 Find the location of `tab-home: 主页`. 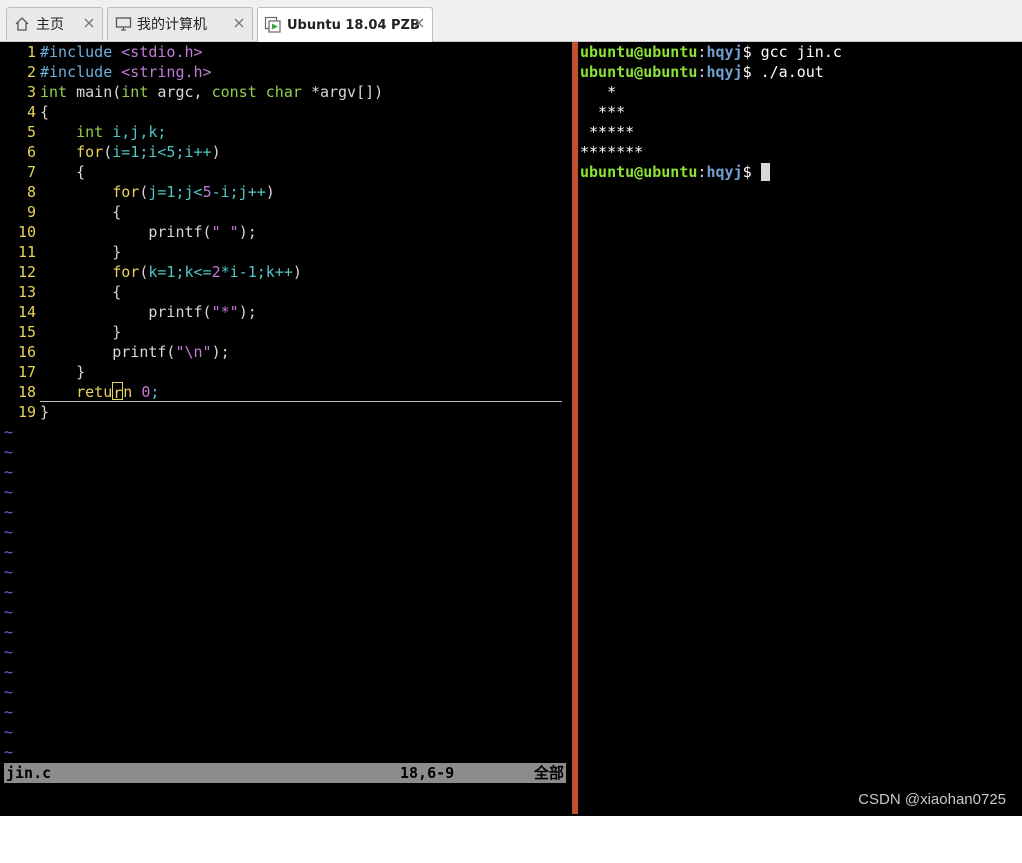

tab-home: 主页 is located at coordinates (54, 23).